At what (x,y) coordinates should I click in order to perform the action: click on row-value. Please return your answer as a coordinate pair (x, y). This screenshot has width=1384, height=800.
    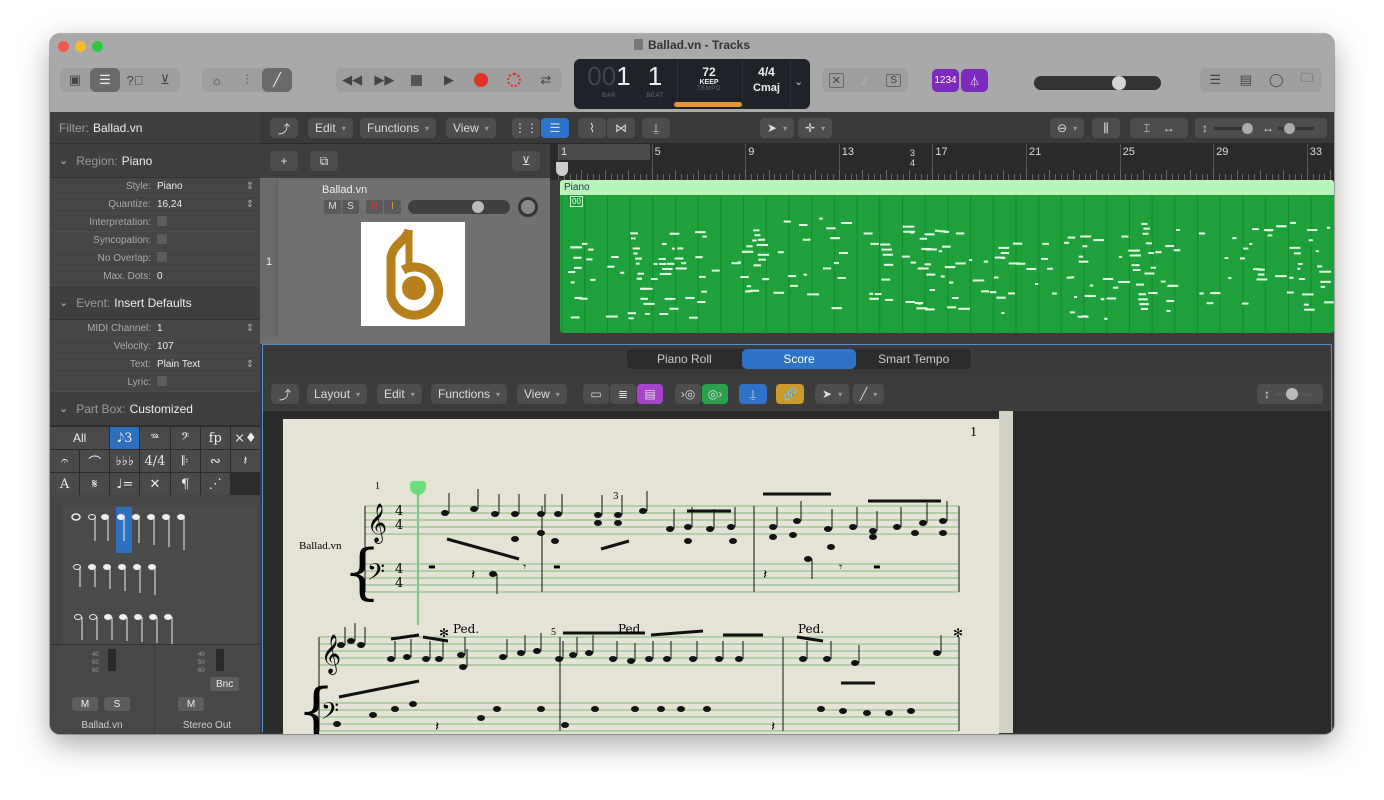
    Looking at the image, I should click on (197, 382).